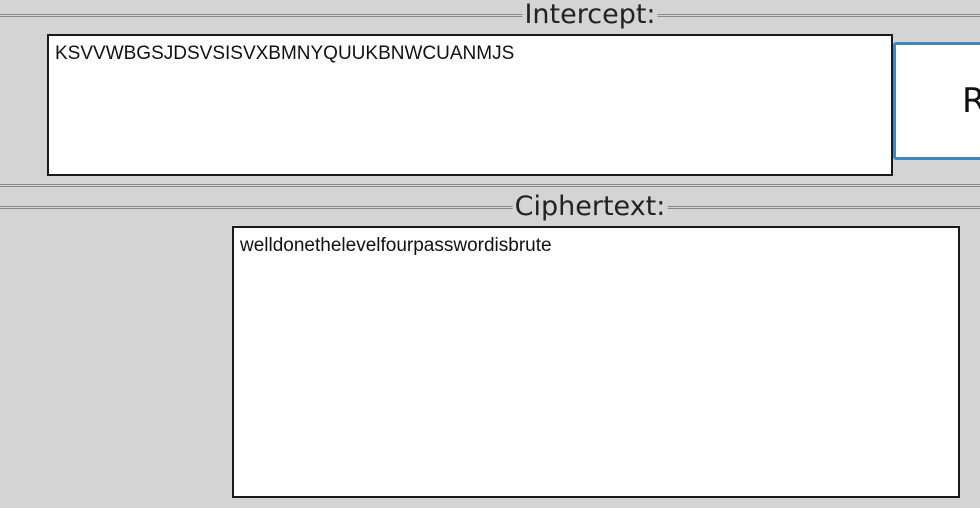 The image size is (980, 508). I want to click on intercept-header-rule, so click(490, 15).